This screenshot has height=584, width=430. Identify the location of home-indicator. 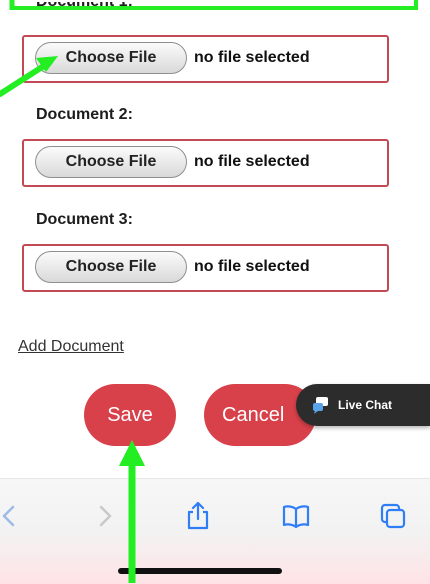
(200, 571).